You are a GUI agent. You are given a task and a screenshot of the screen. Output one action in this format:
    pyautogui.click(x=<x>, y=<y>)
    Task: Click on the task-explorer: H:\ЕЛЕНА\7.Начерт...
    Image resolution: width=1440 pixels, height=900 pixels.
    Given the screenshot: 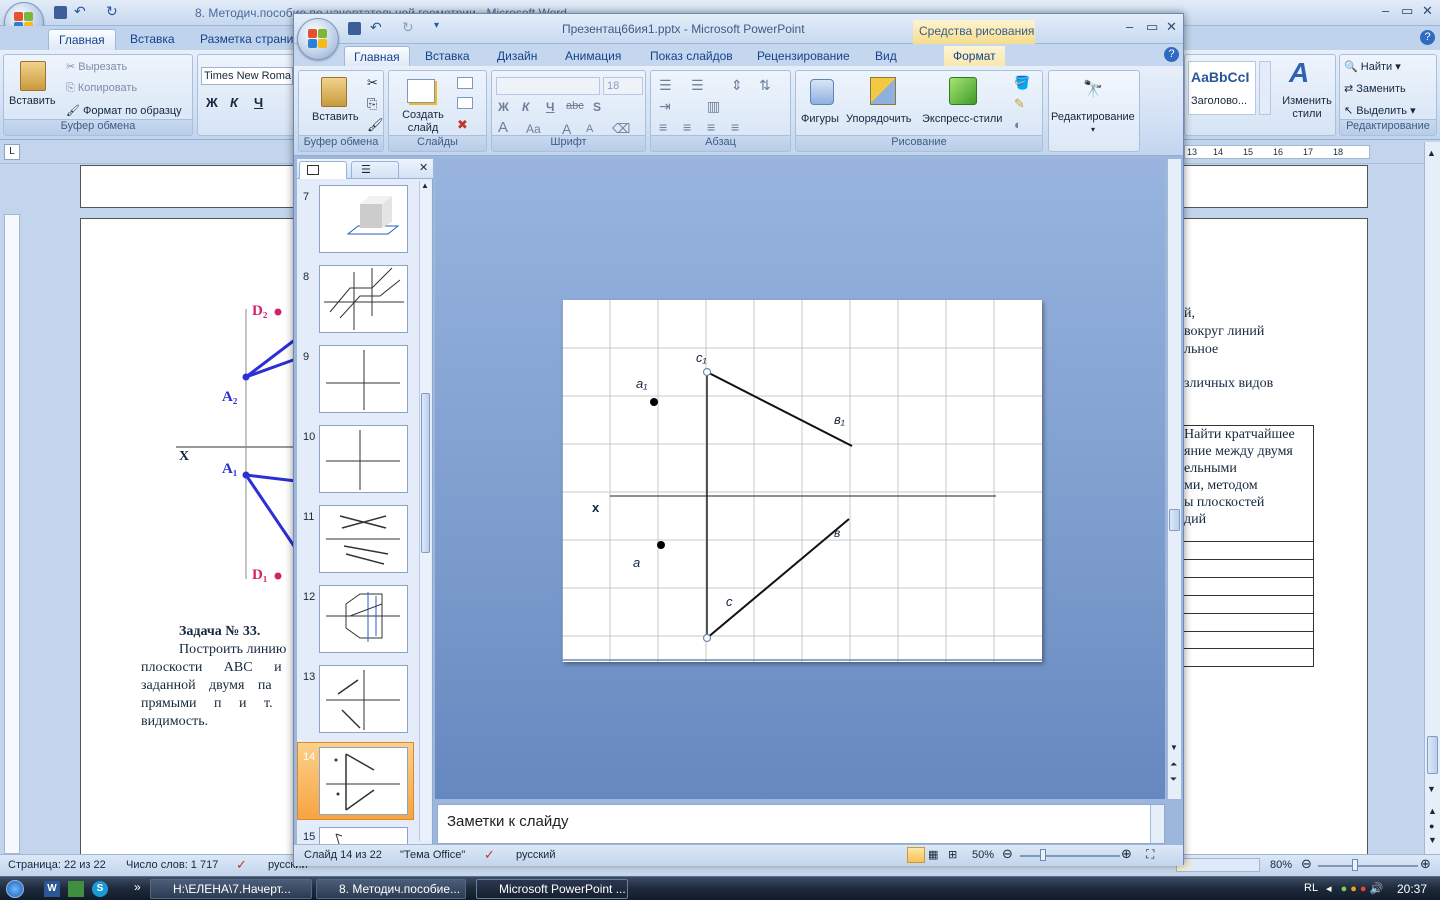 What is the action you would take?
    pyautogui.click(x=231, y=889)
    